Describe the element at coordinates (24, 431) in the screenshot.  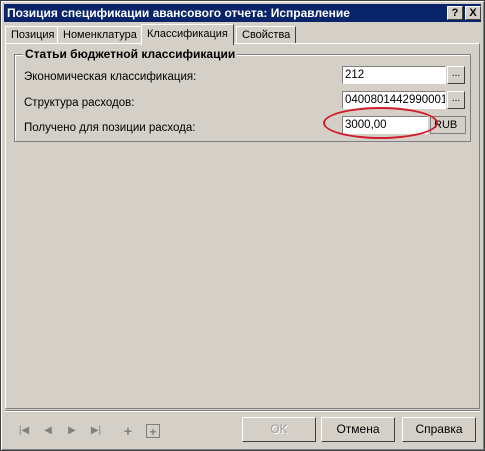
I see `first-record-icon: |◀` at that location.